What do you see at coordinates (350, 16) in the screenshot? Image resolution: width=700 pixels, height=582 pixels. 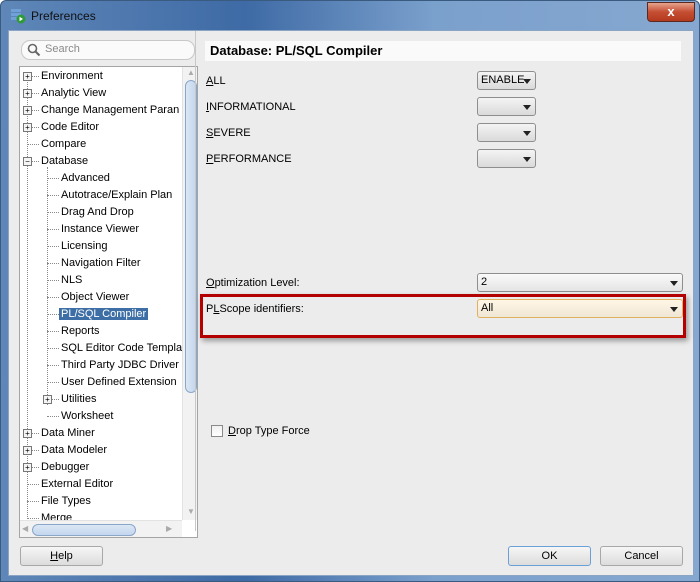 I see `title-bar: Preferences x` at bounding box center [350, 16].